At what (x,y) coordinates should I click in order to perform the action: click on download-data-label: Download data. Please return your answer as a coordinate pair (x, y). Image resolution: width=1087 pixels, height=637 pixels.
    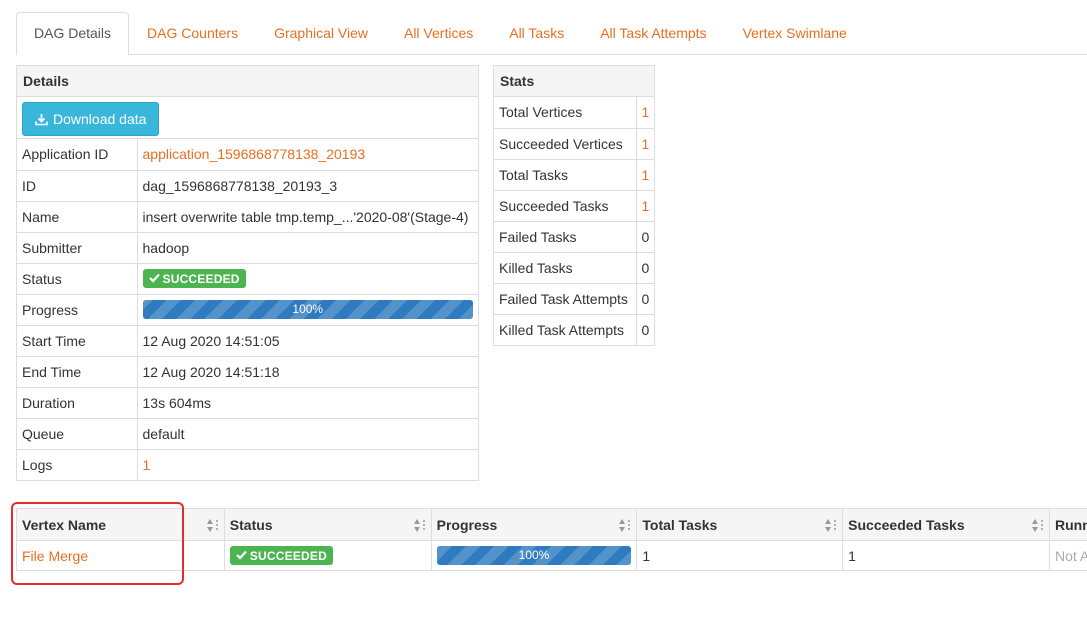
    Looking at the image, I should click on (100, 119).